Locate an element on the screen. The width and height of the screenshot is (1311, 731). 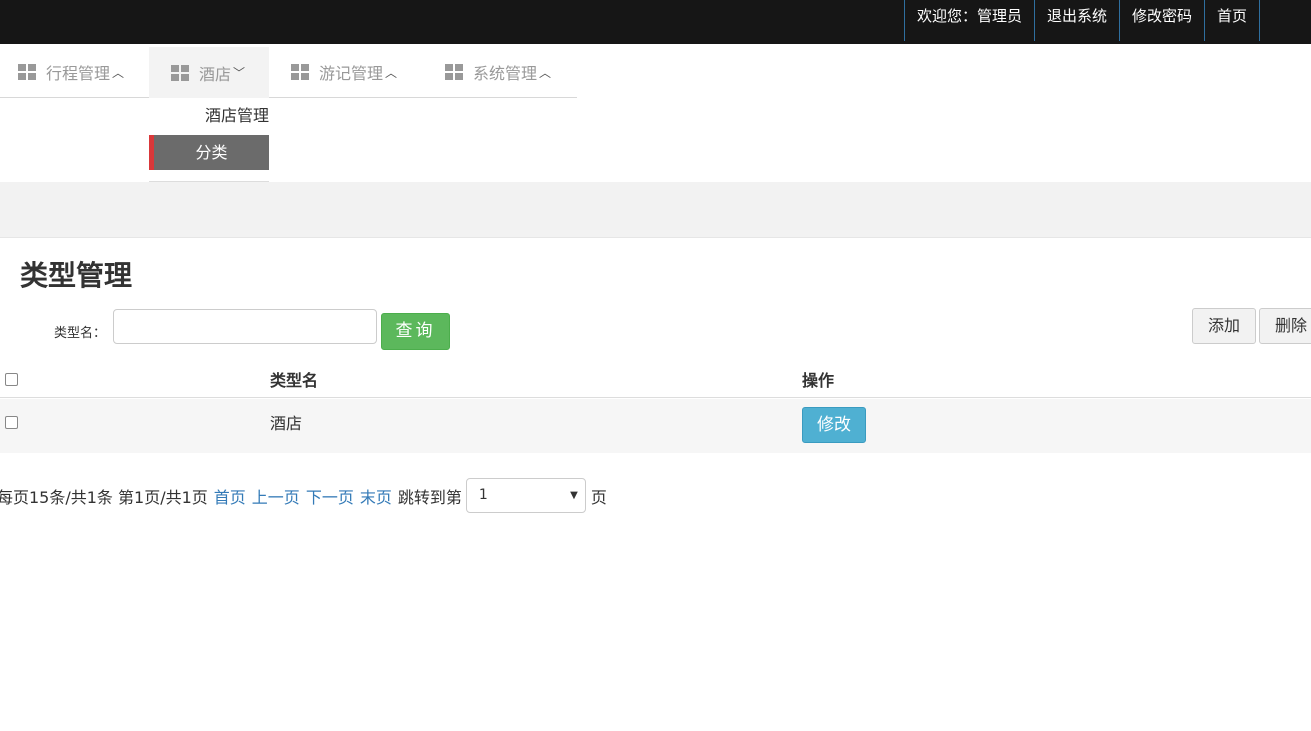
search-label: 类型名： is located at coordinates (80, 333).